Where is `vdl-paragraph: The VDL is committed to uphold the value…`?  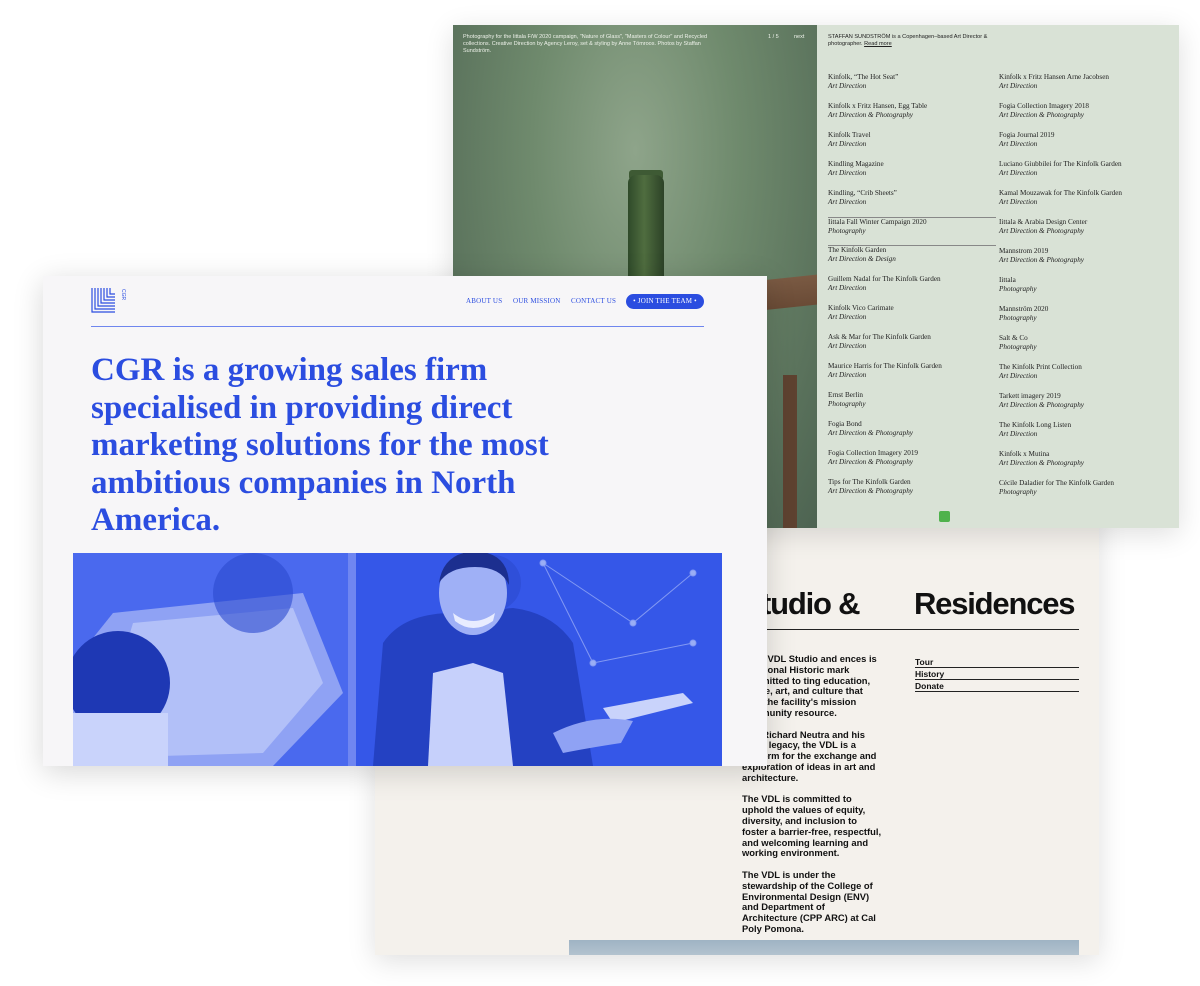 vdl-paragraph: The VDL is committed to uphold the value… is located at coordinates (812, 826).